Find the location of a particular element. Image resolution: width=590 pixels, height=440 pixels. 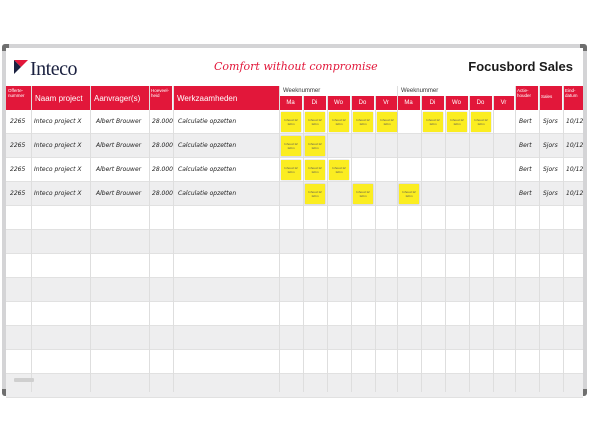

week-number-header-1: Weeknummer is located at coordinates (338, 91).